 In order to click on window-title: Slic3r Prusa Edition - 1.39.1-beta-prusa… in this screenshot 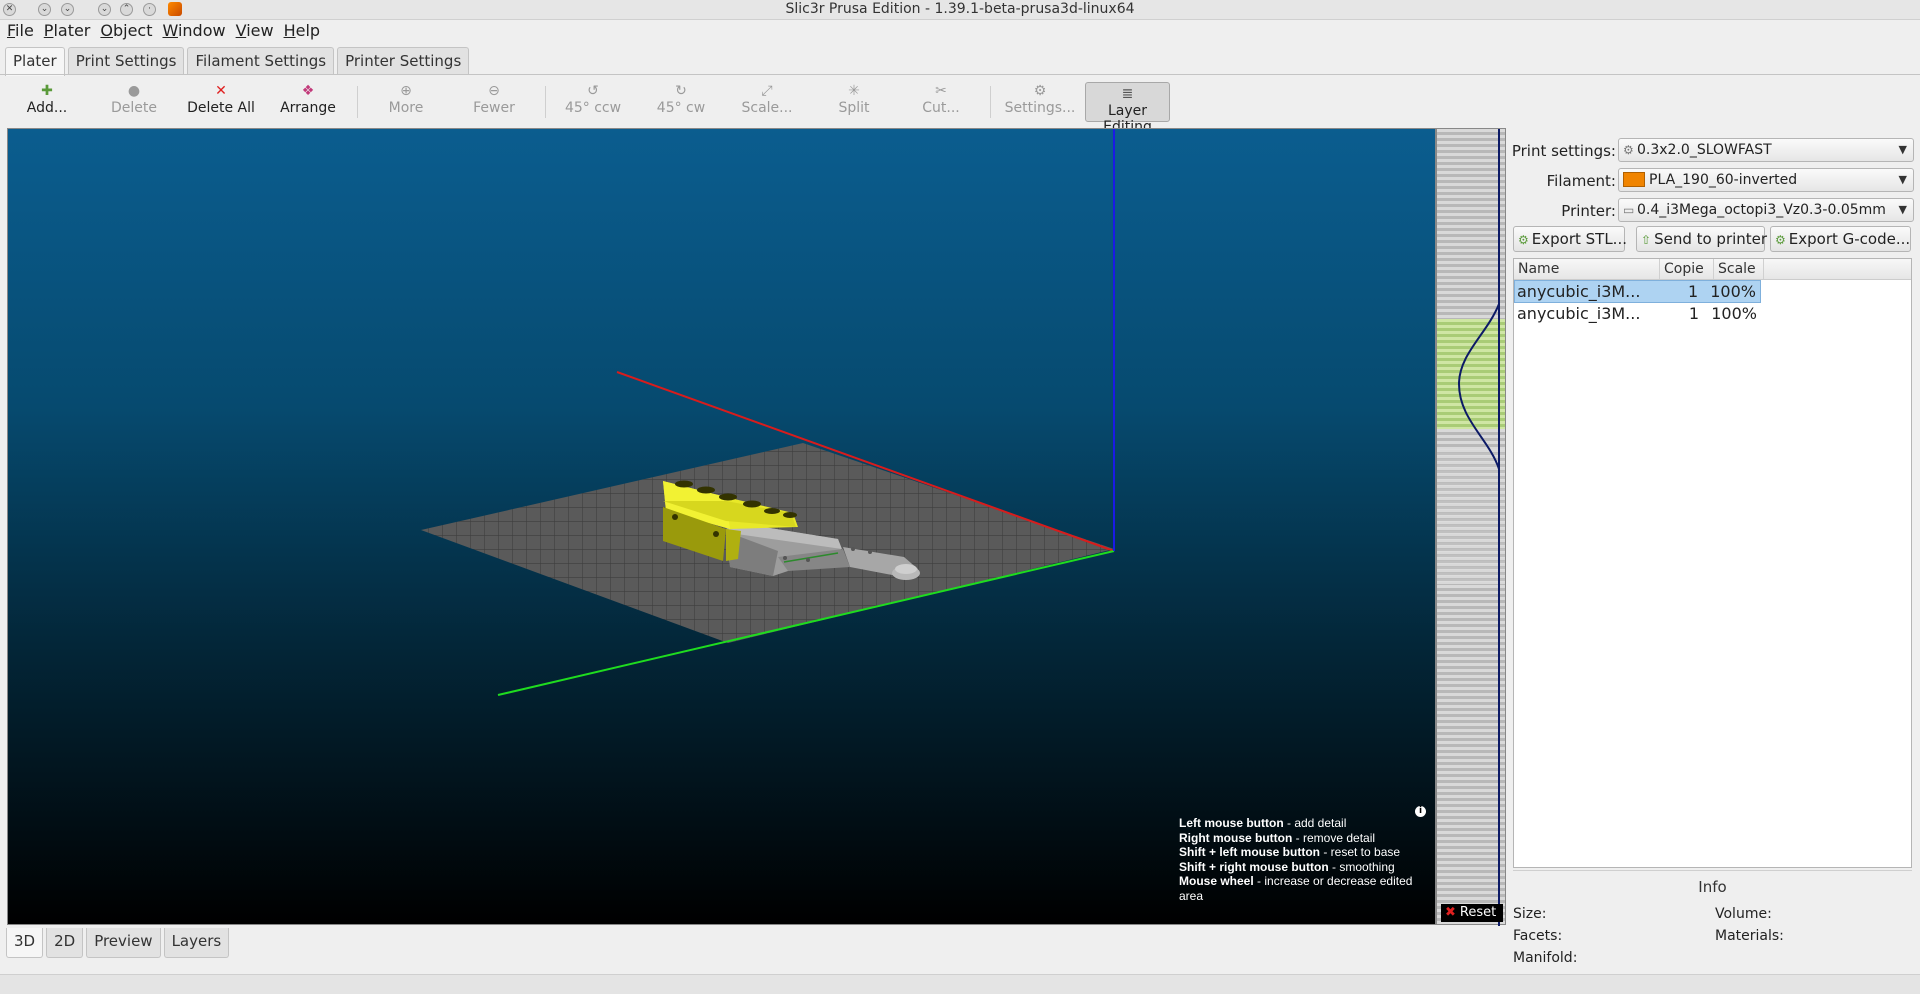, I will do `click(960, 9)`.